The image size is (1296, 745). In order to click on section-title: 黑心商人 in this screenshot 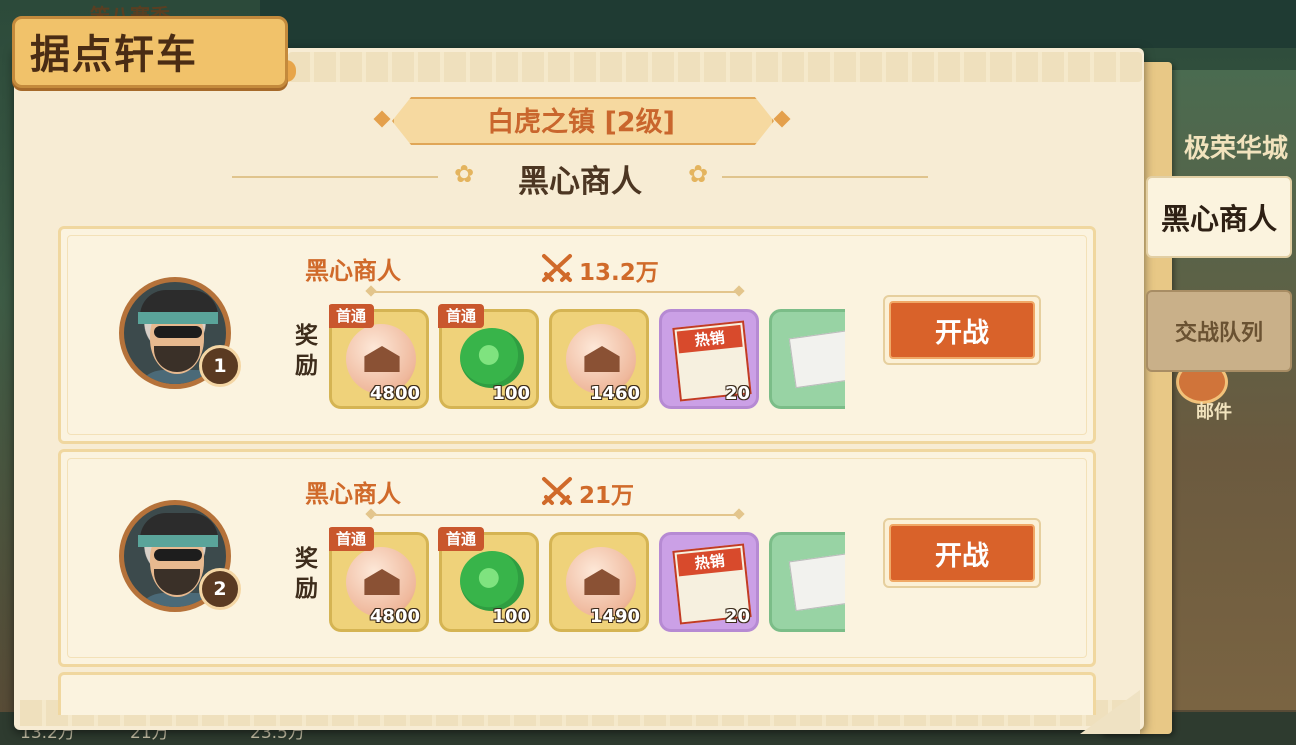, I will do `click(580, 182)`.